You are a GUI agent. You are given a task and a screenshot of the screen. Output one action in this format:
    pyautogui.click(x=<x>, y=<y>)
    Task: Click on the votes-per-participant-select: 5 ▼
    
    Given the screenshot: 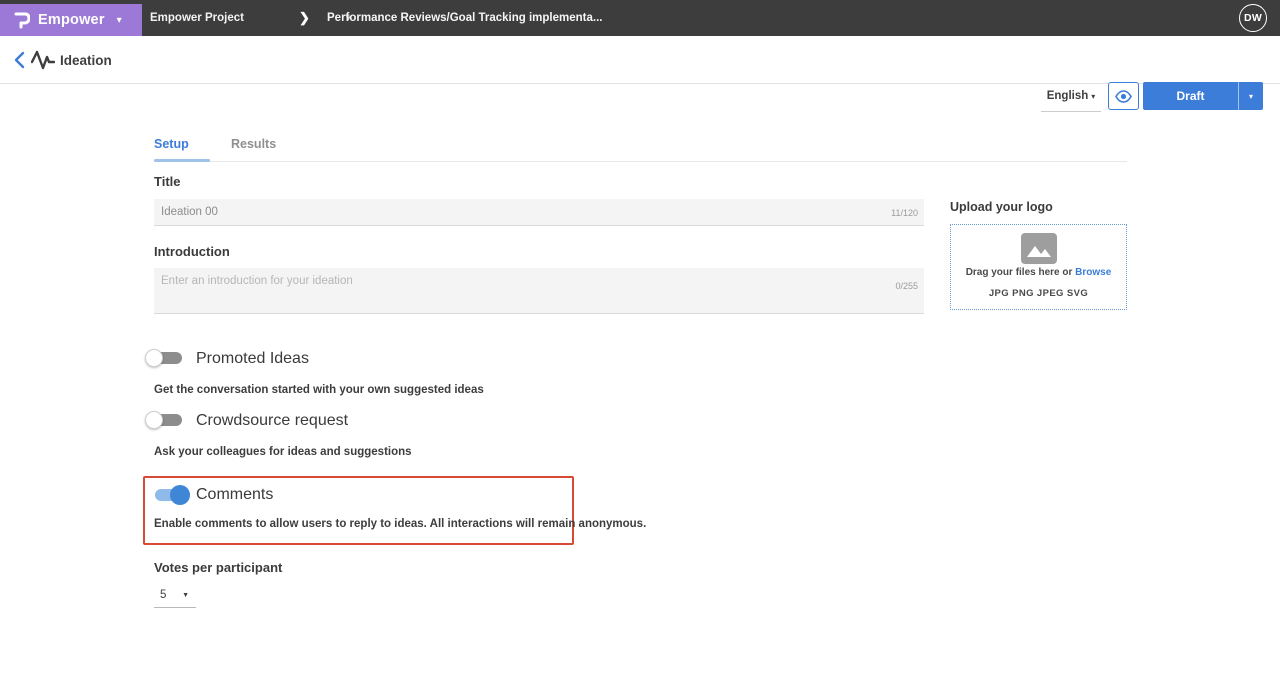 What is the action you would take?
    pyautogui.click(x=175, y=597)
    